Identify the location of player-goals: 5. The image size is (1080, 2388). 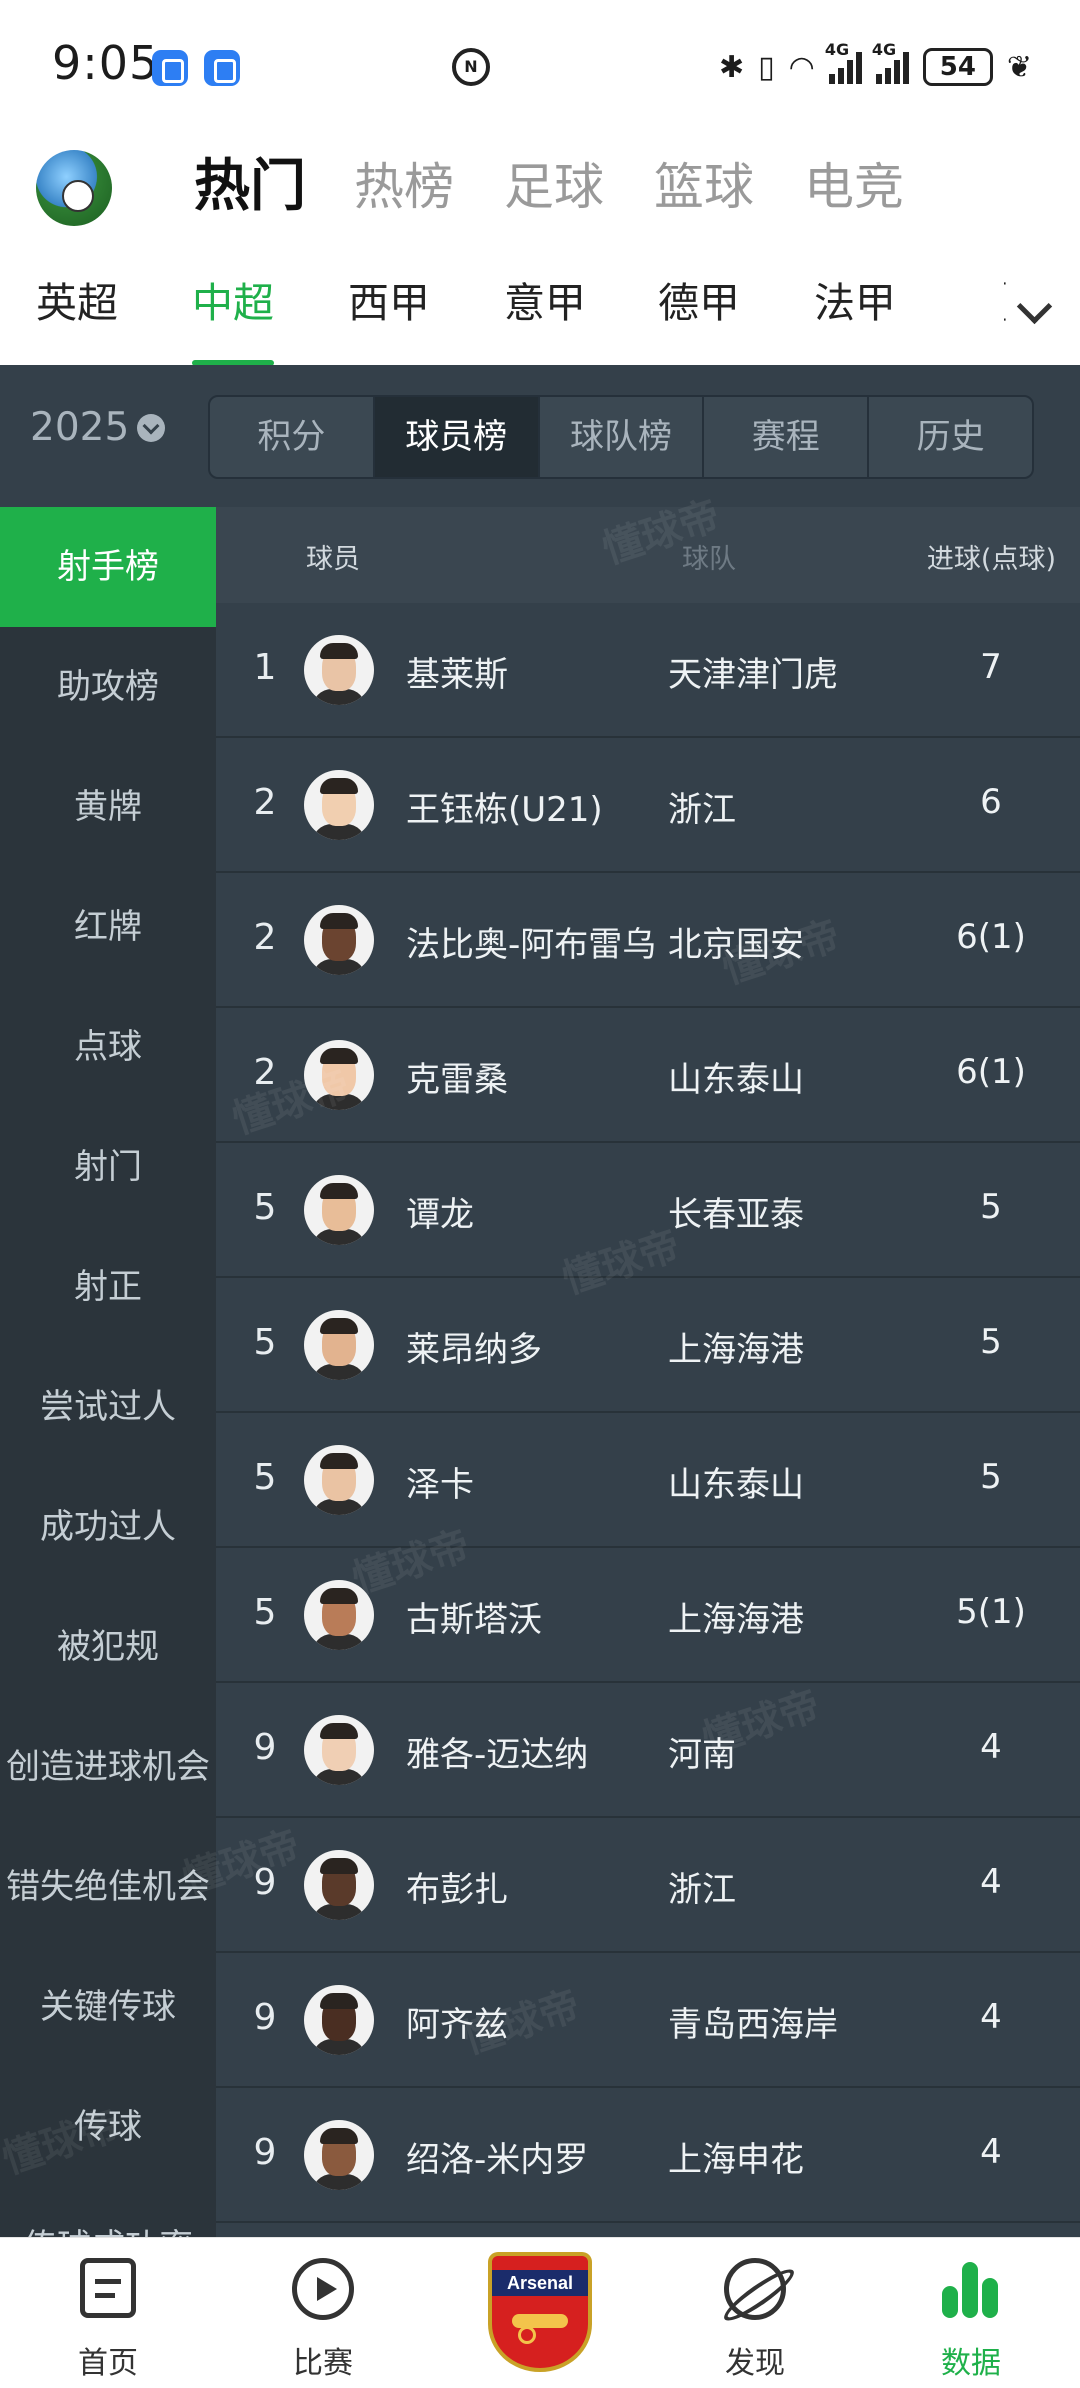
(991, 1342).